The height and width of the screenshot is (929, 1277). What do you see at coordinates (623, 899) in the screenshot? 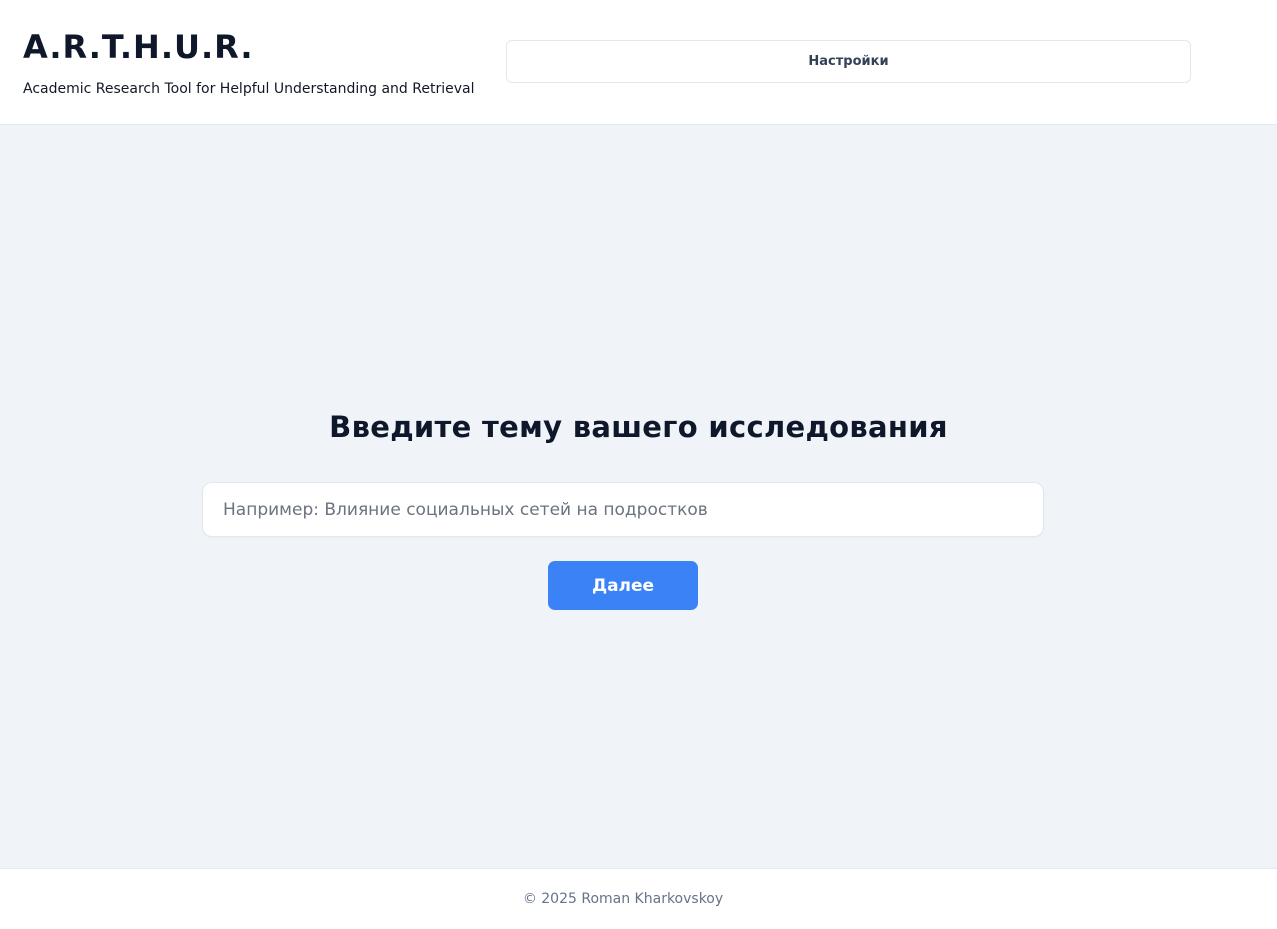
I see `copyright-text: © 2025 Roman Kharkovskoy` at bounding box center [623, 899].